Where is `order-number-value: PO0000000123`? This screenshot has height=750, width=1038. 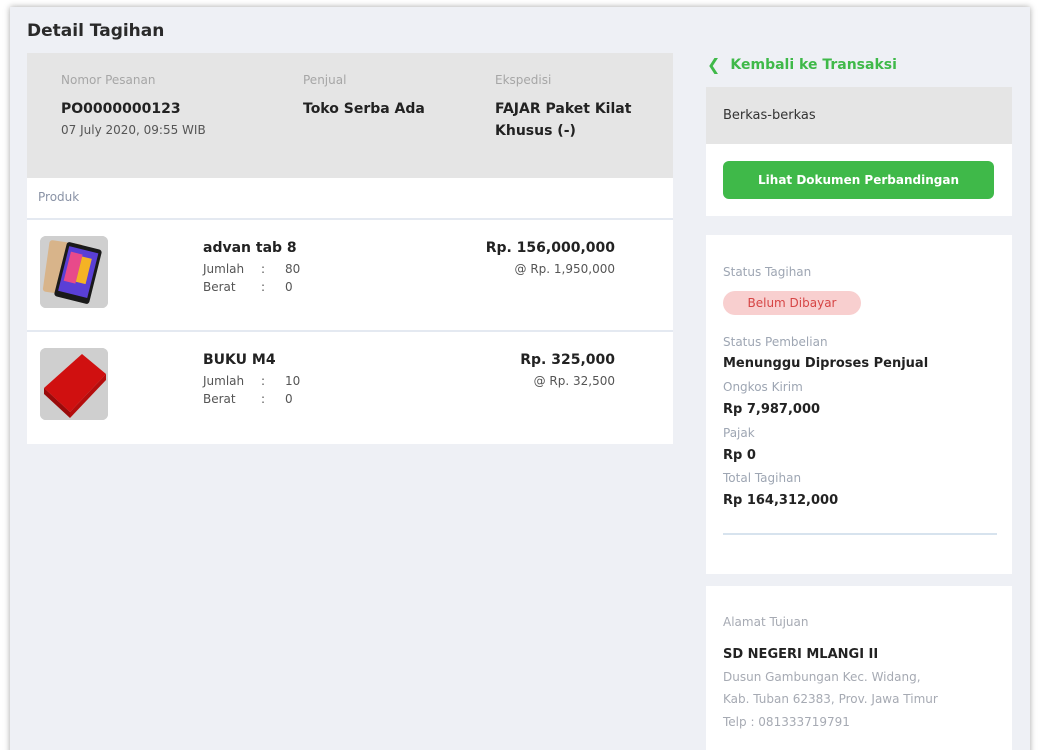 order-number-value: PO0000000123 is located at coordinates (121, 109).